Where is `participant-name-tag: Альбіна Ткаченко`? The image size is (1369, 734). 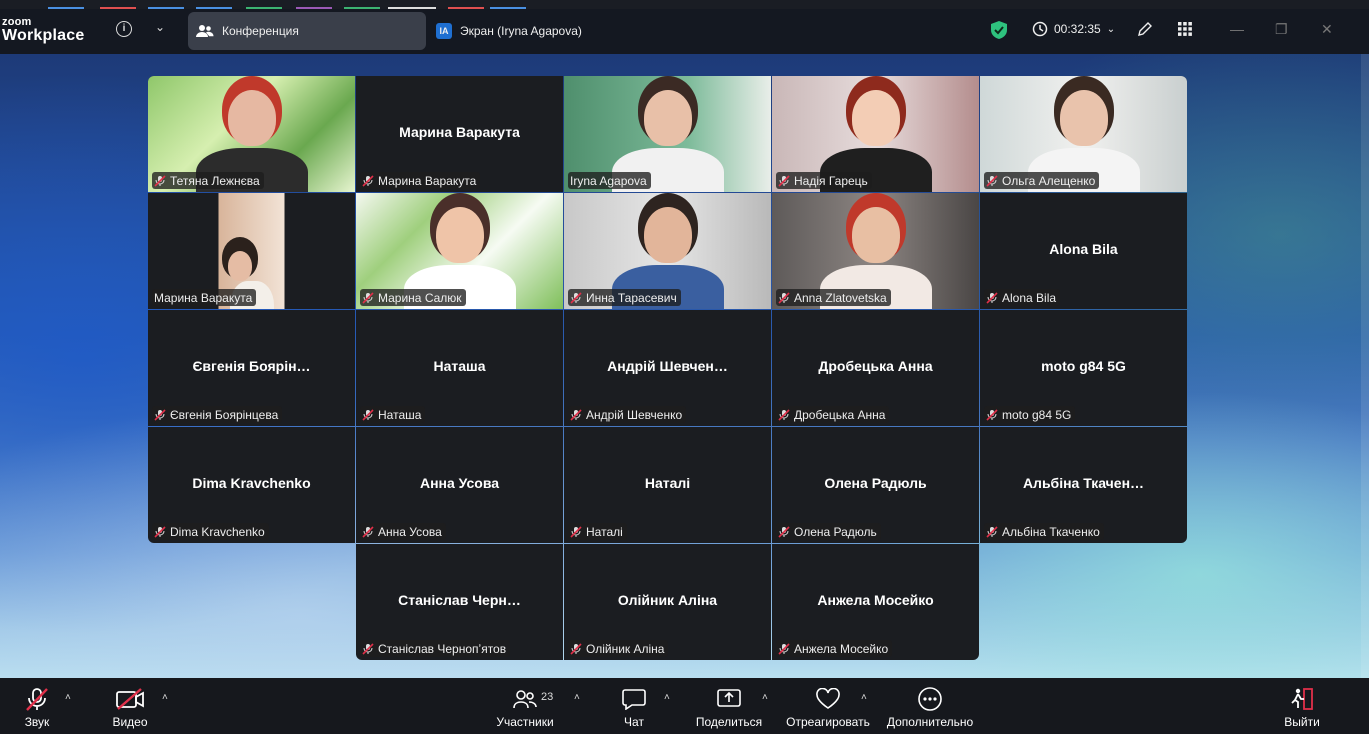 participant-name-tag: Альбіна Ткаченко is located at coordinates (1044, 531).